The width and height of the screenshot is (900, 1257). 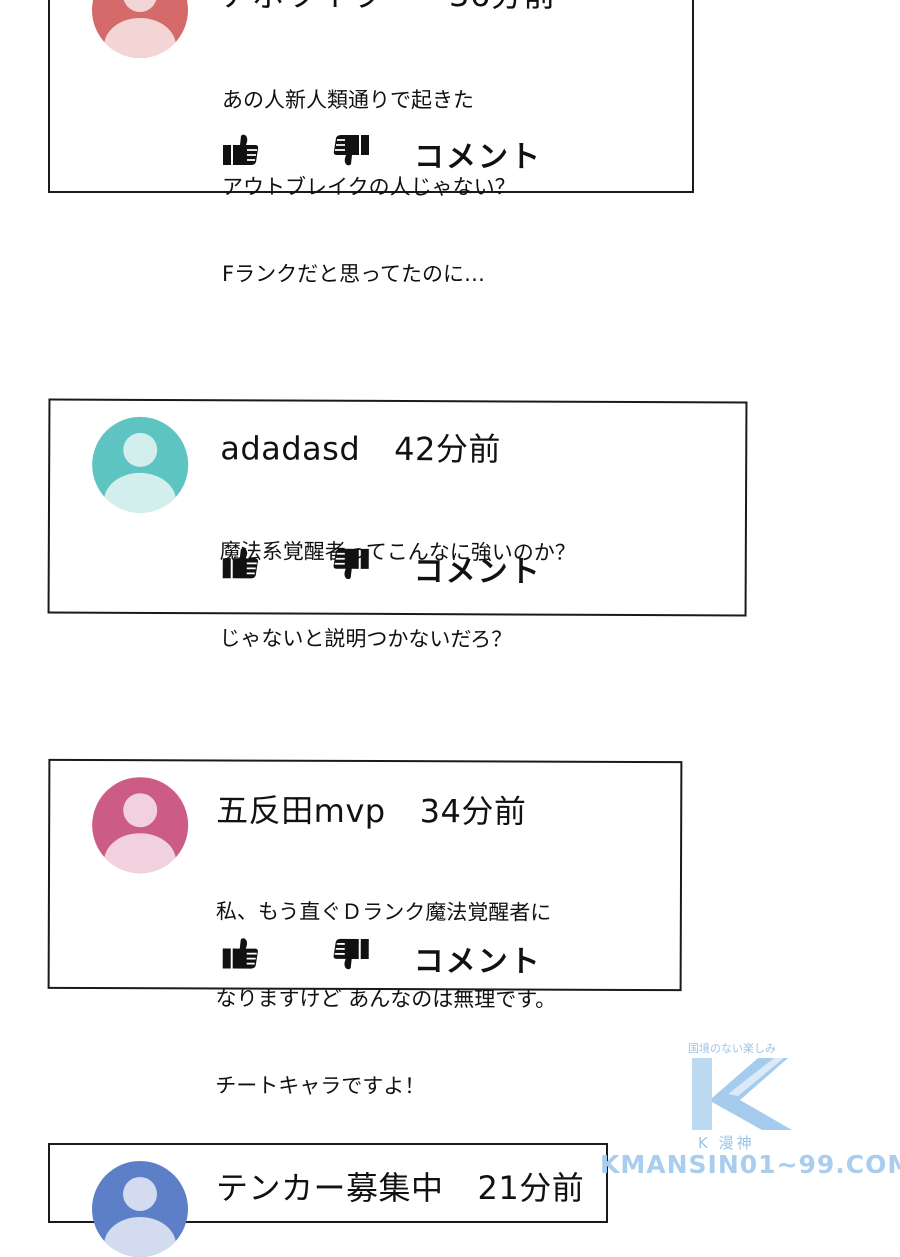 I want to click on comment-line: アウトブレイクの人じゃない？, so click(x=369, y=187).